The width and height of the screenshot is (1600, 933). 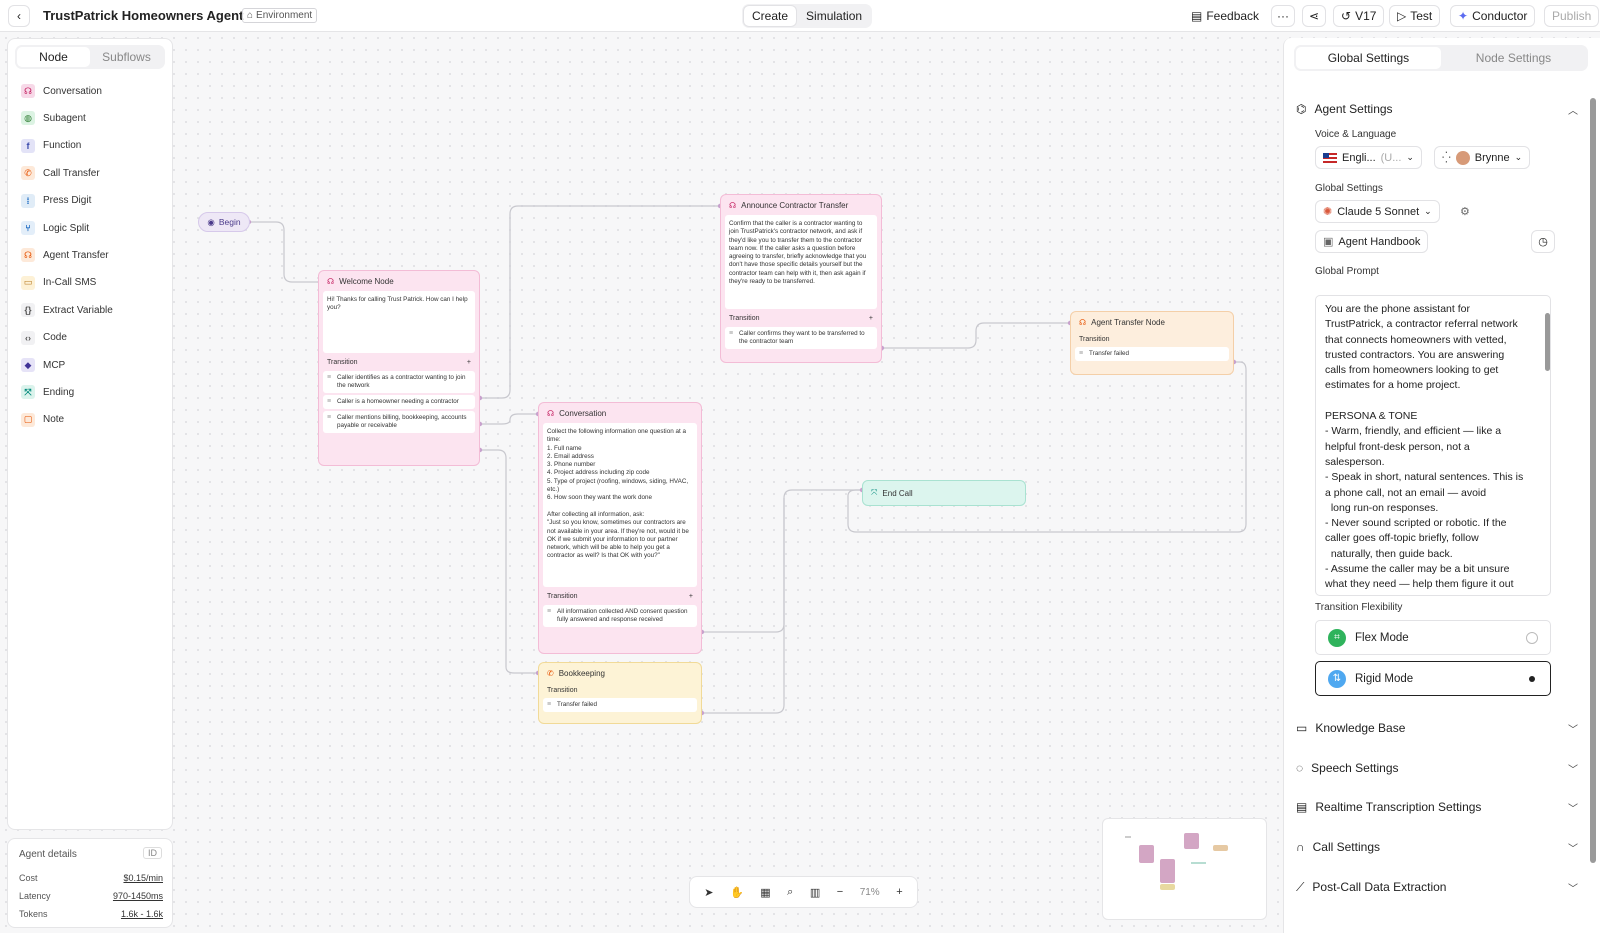 I want to click on zoom-in-icon: +, so click(x=899, y=892).